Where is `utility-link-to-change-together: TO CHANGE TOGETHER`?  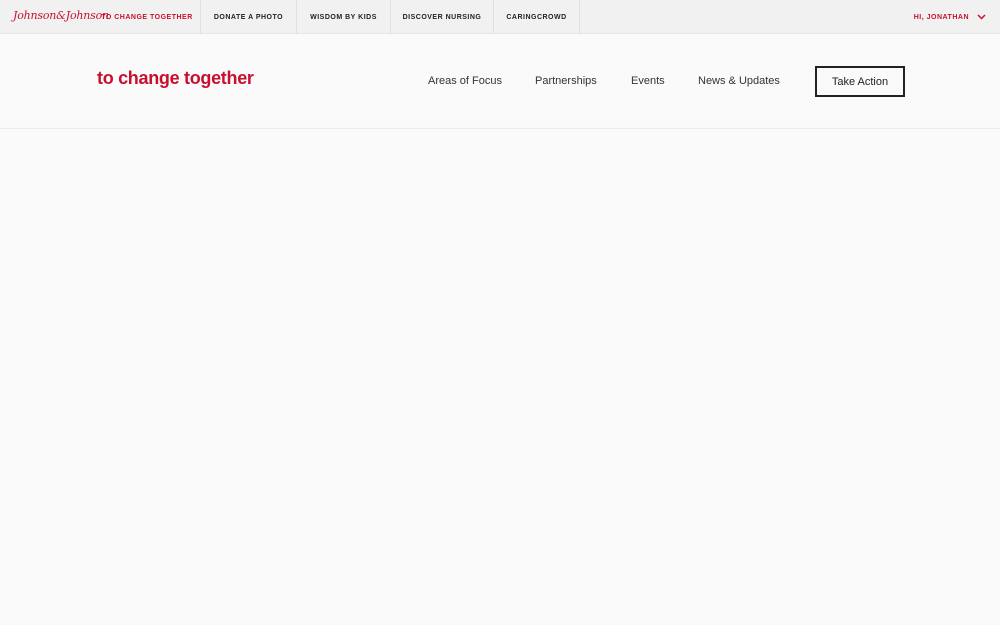 utility-link-to-change-together: TO CHANGE TOGETHER is located at coordinates (147, 17).